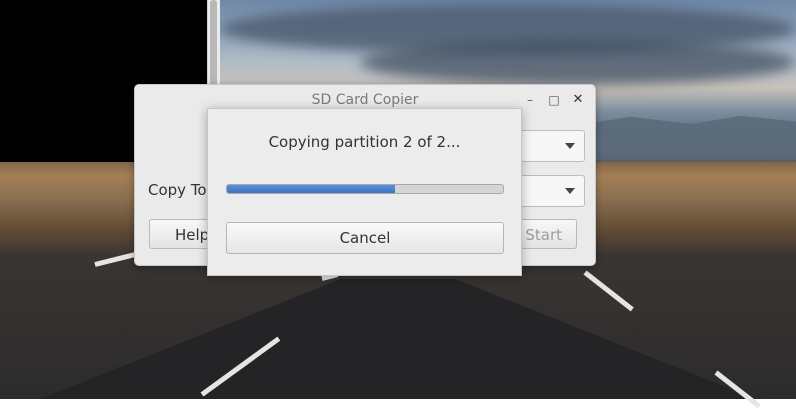 The height and width of the screenshot is (408, 796). Describe the element at coordinates (177, 190) in the screenshot. I see `copy-to-label: Copy To` at that location.